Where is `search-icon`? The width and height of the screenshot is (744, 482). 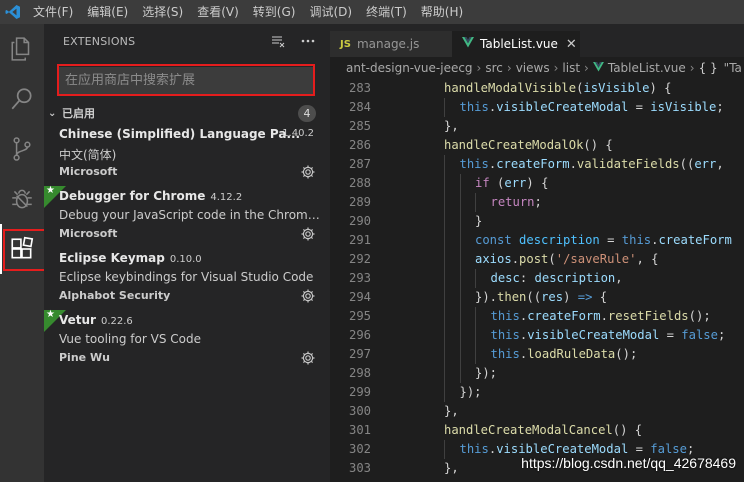 search-icon is located at coordinates (22, 99).